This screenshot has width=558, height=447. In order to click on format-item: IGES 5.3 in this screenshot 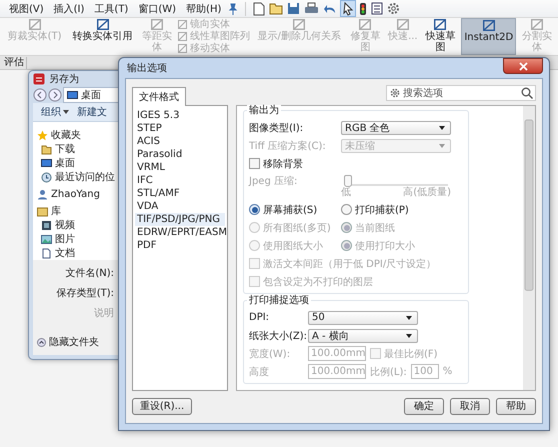, I will do `click(180, 115)`.